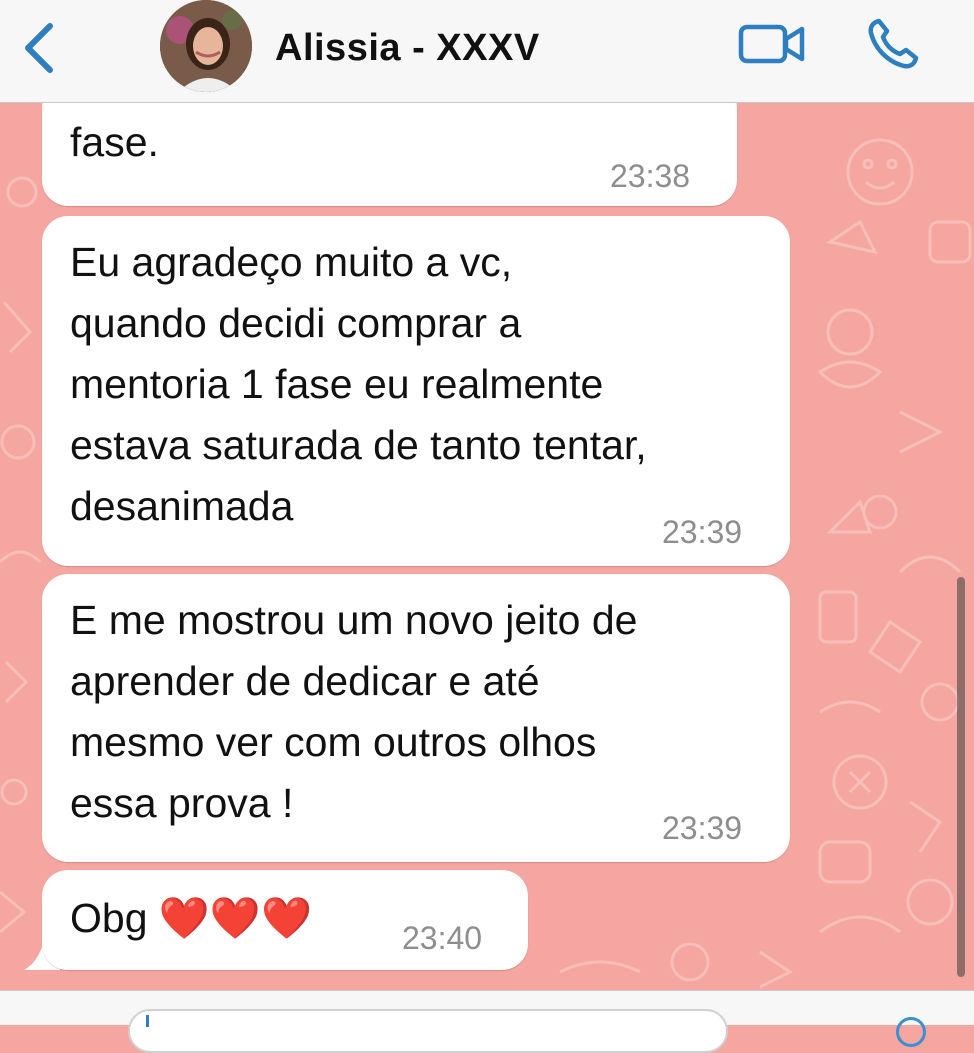 This screenshot has height=1053, width=974. I want to click on message-time: 23:38, so click(650, 176).